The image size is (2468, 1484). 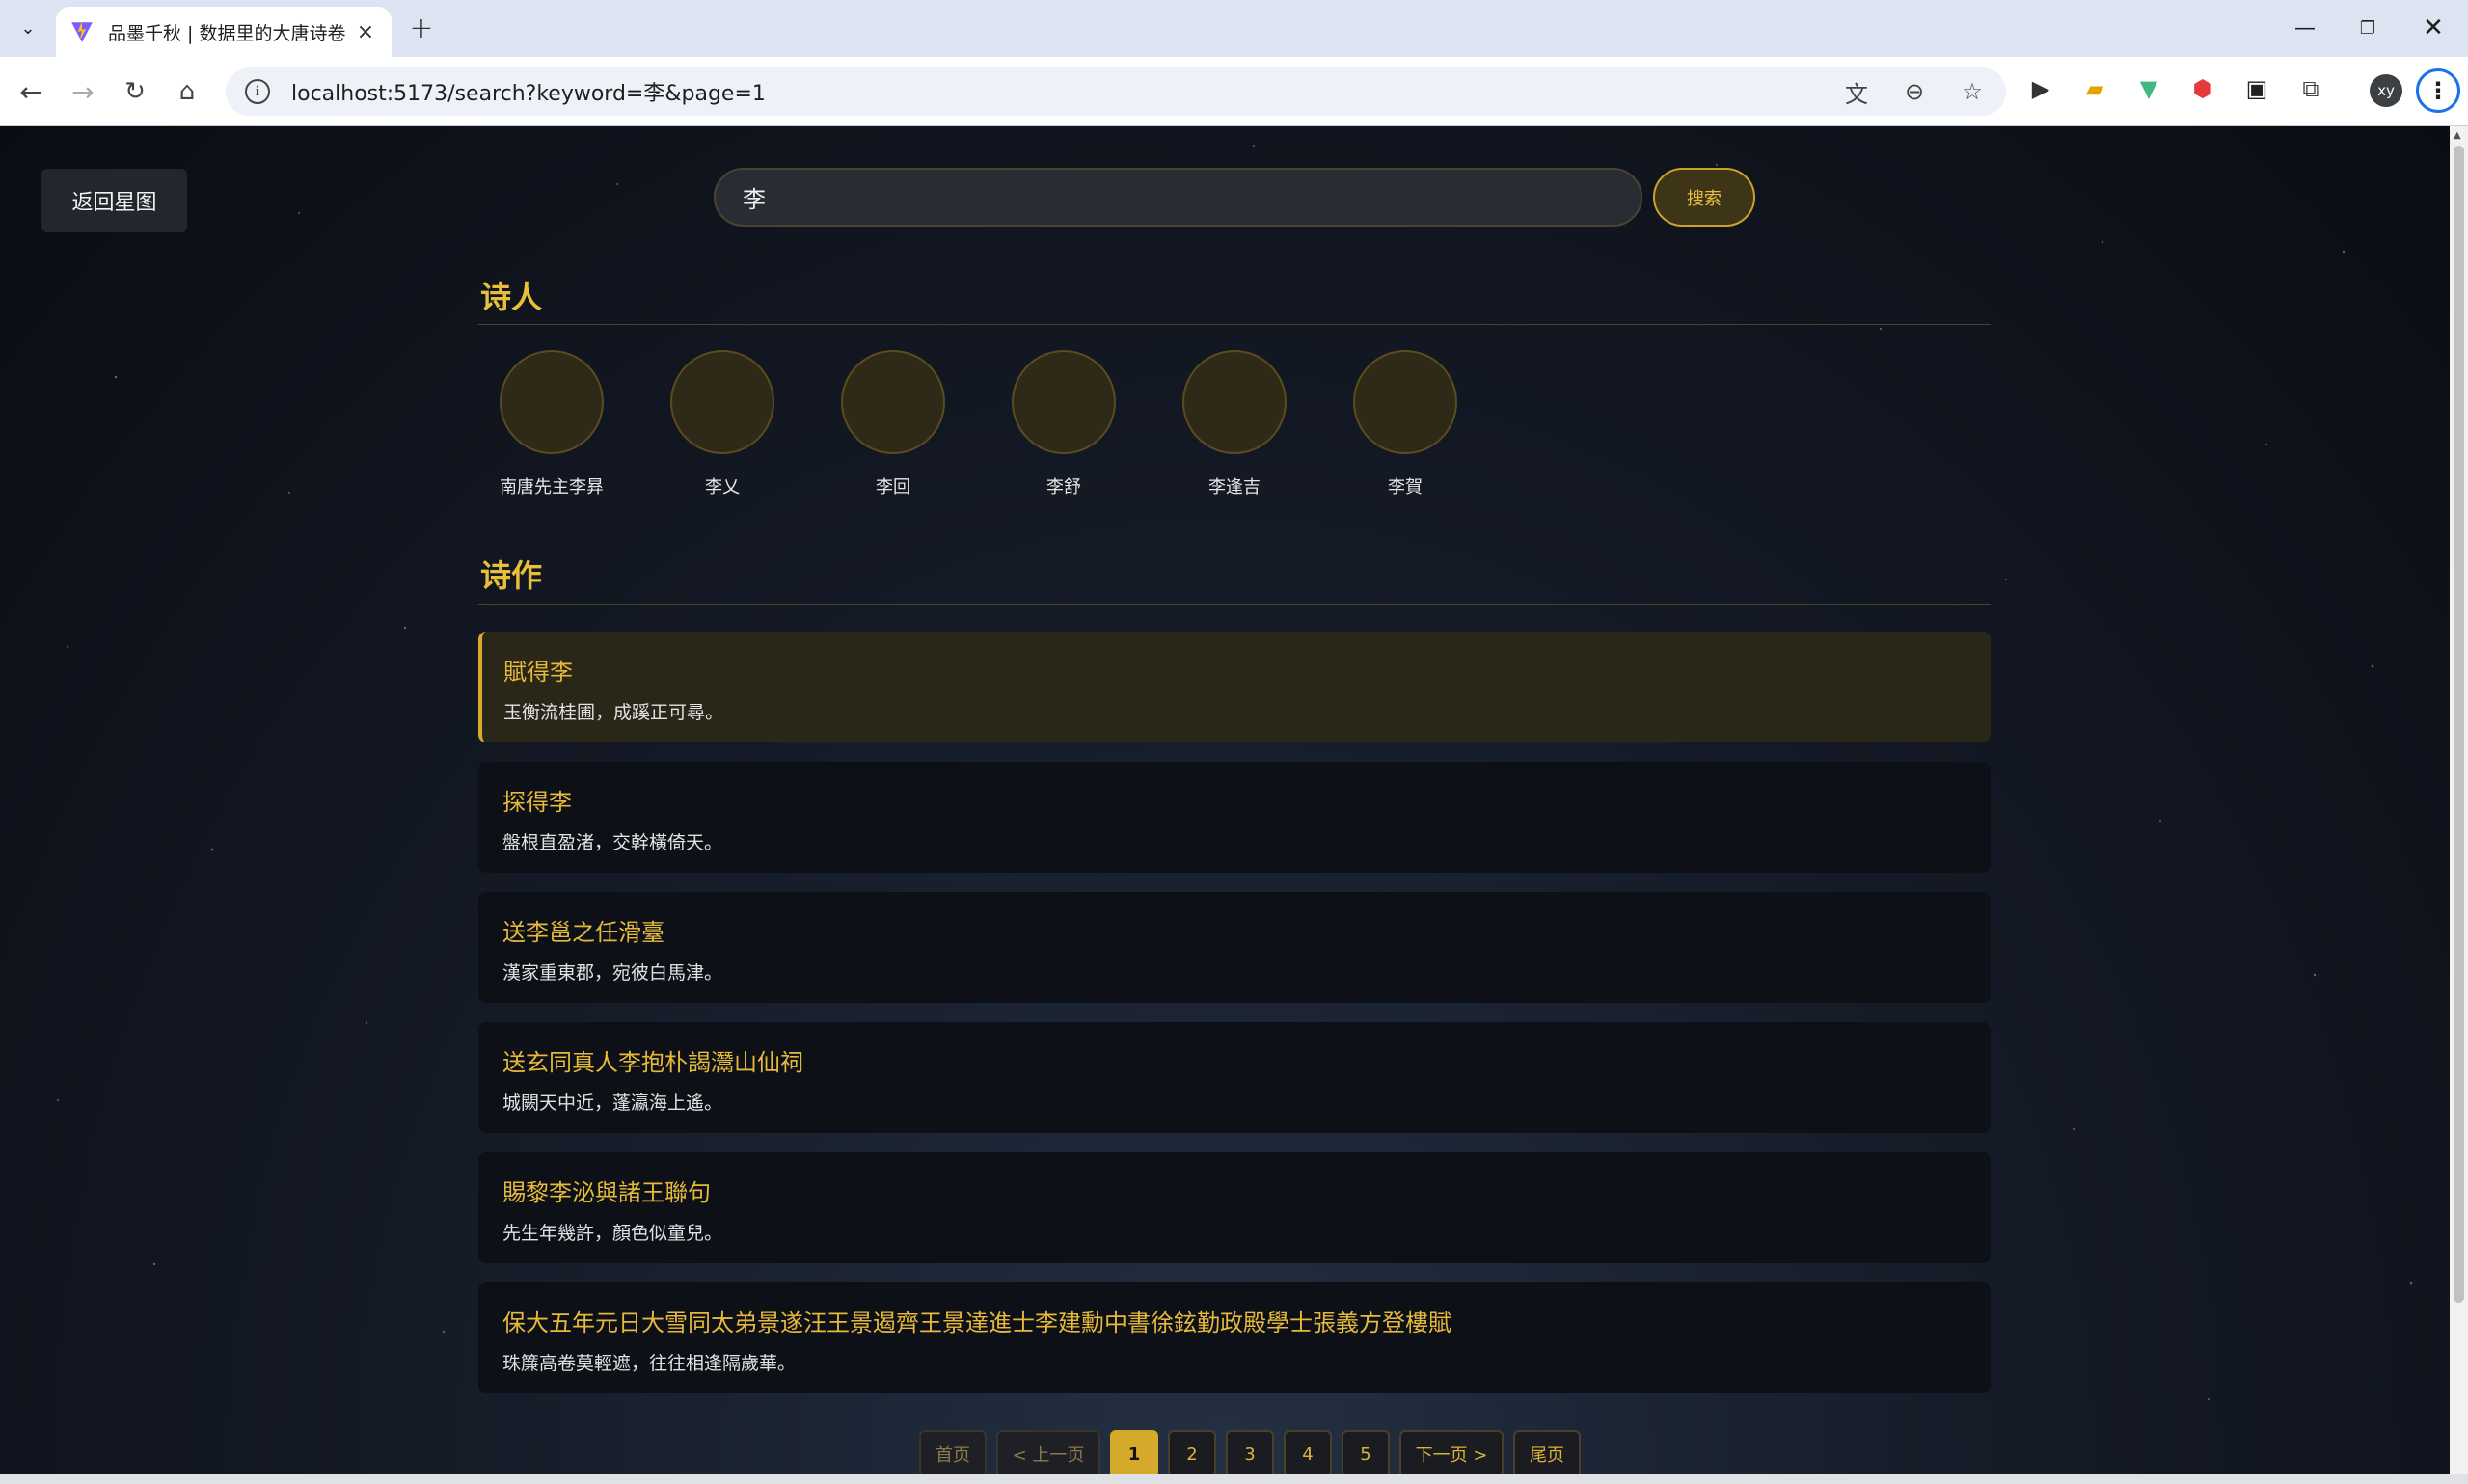 I want to click on poet-item: 李舒, so click(x=1063, y=424).